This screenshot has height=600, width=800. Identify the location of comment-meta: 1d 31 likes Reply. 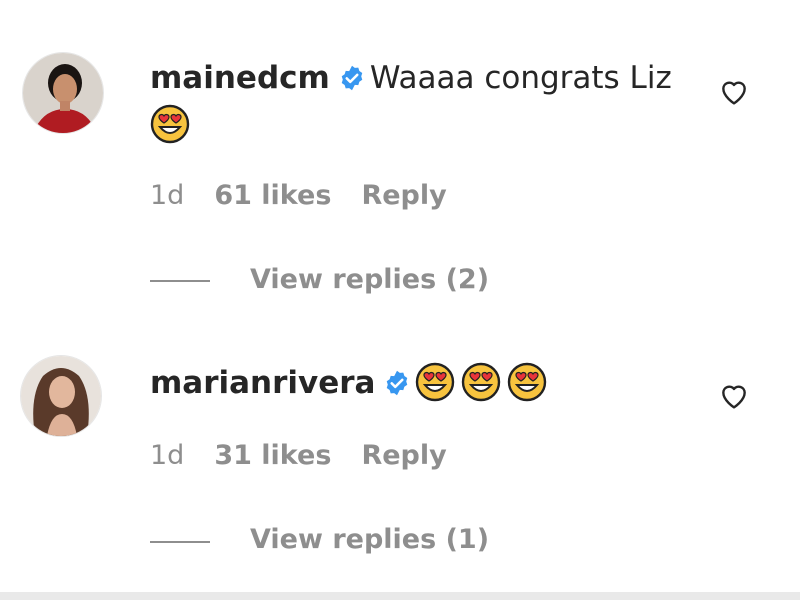
(313, 455).